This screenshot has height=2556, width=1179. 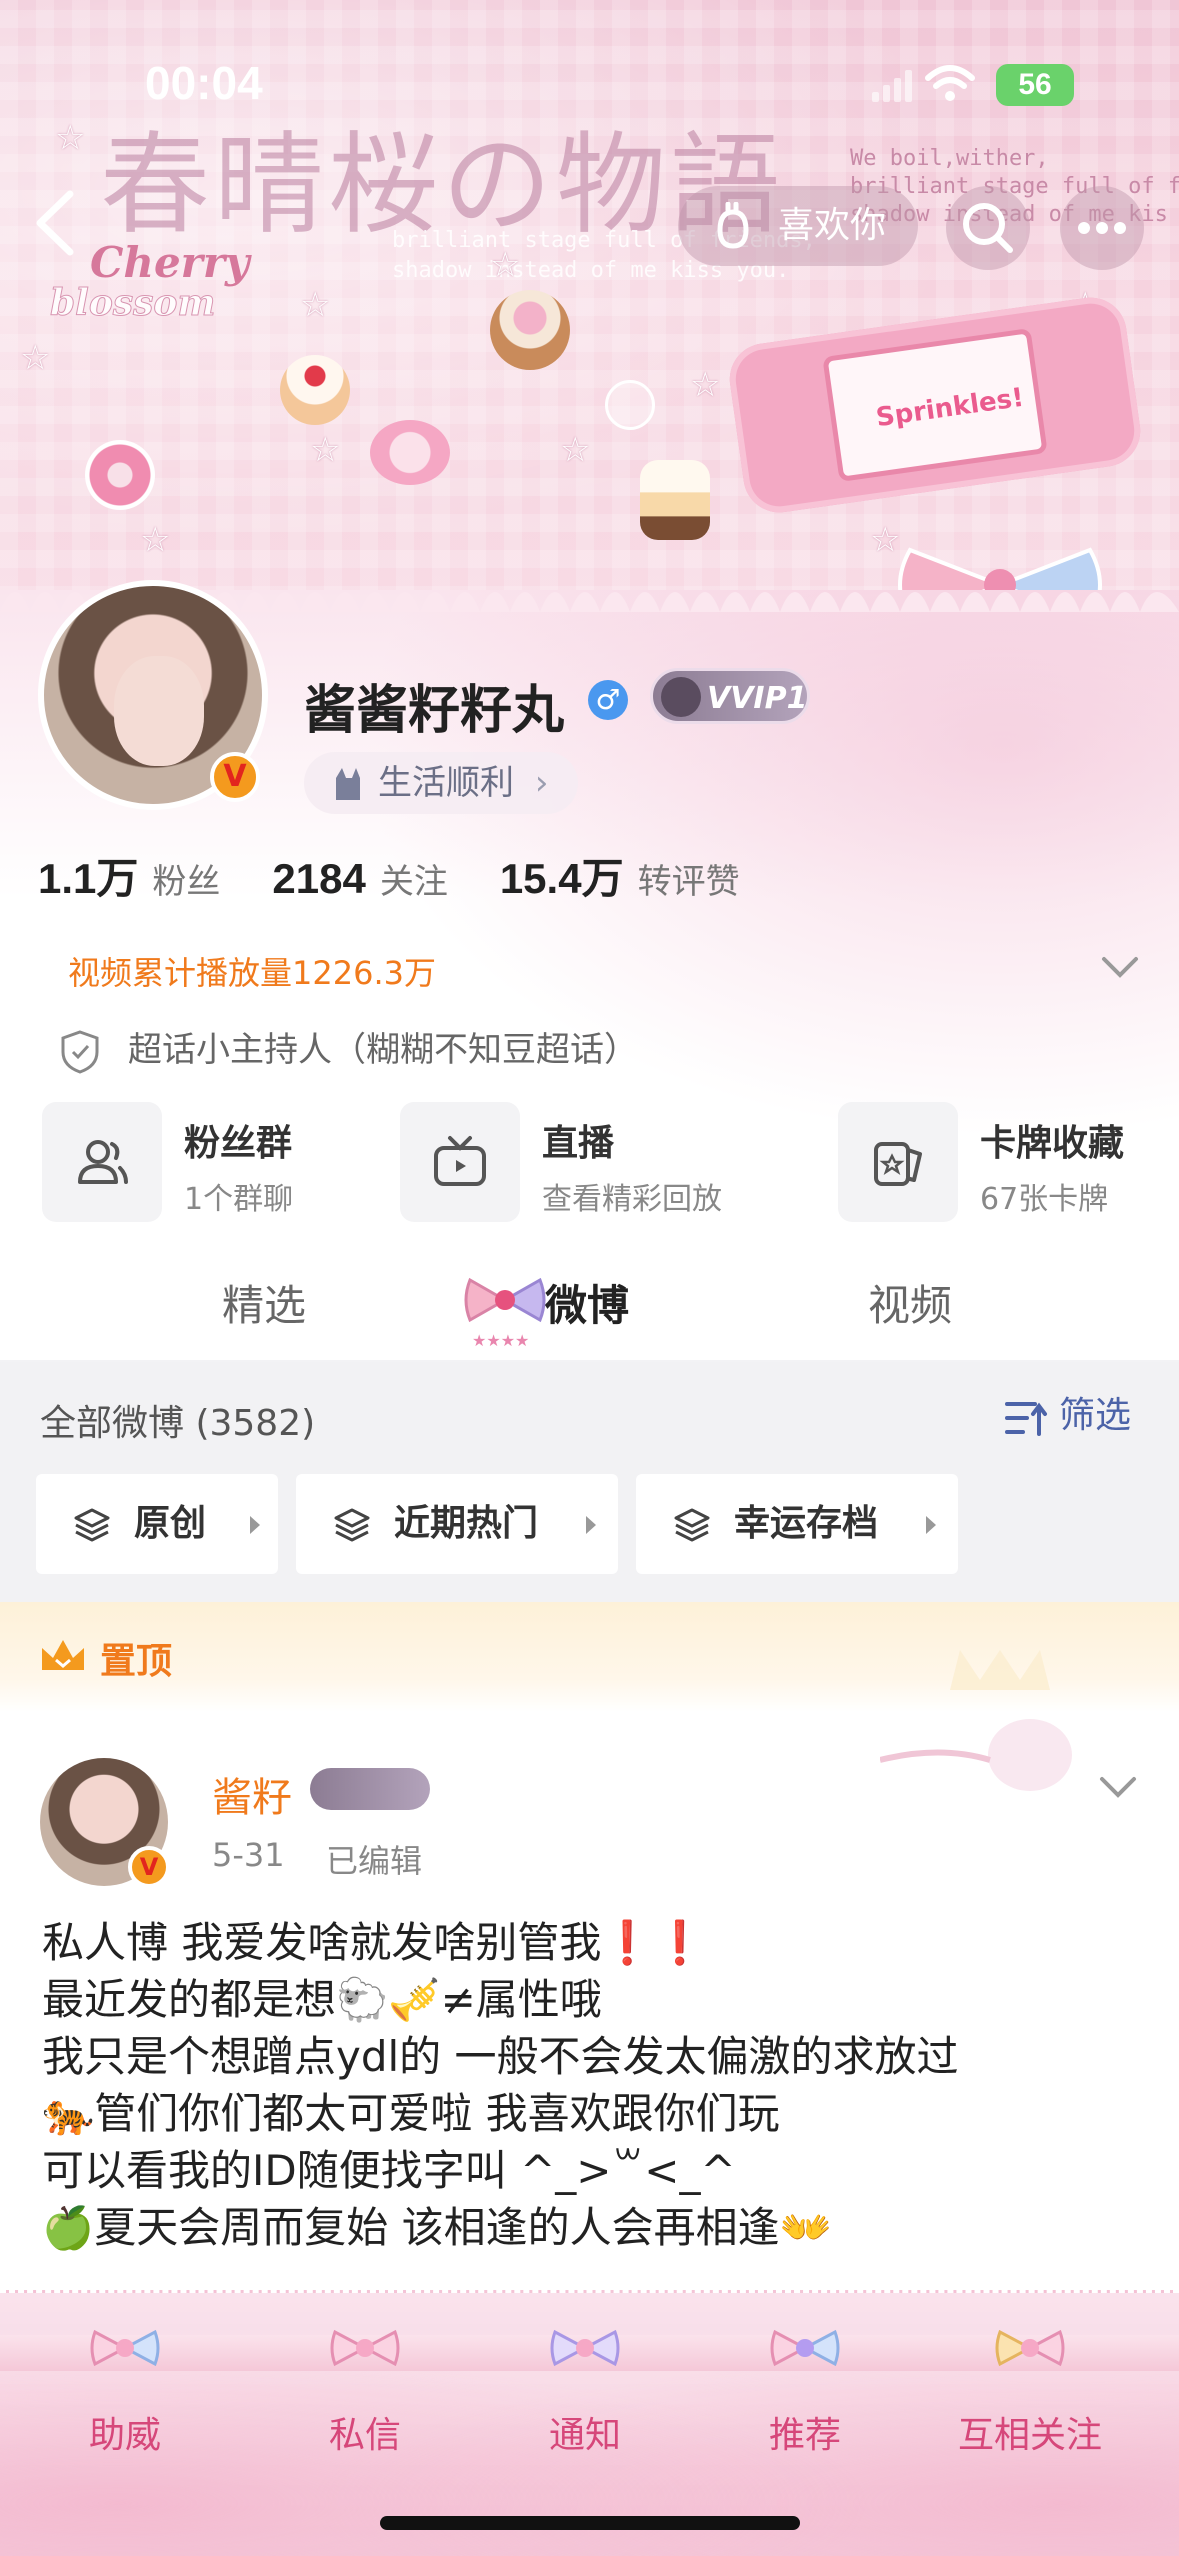 I want to click on profile-stats: 1.1万 粉丝 2184 关注 15.4万 转评赞, so click(x=415, y=880).